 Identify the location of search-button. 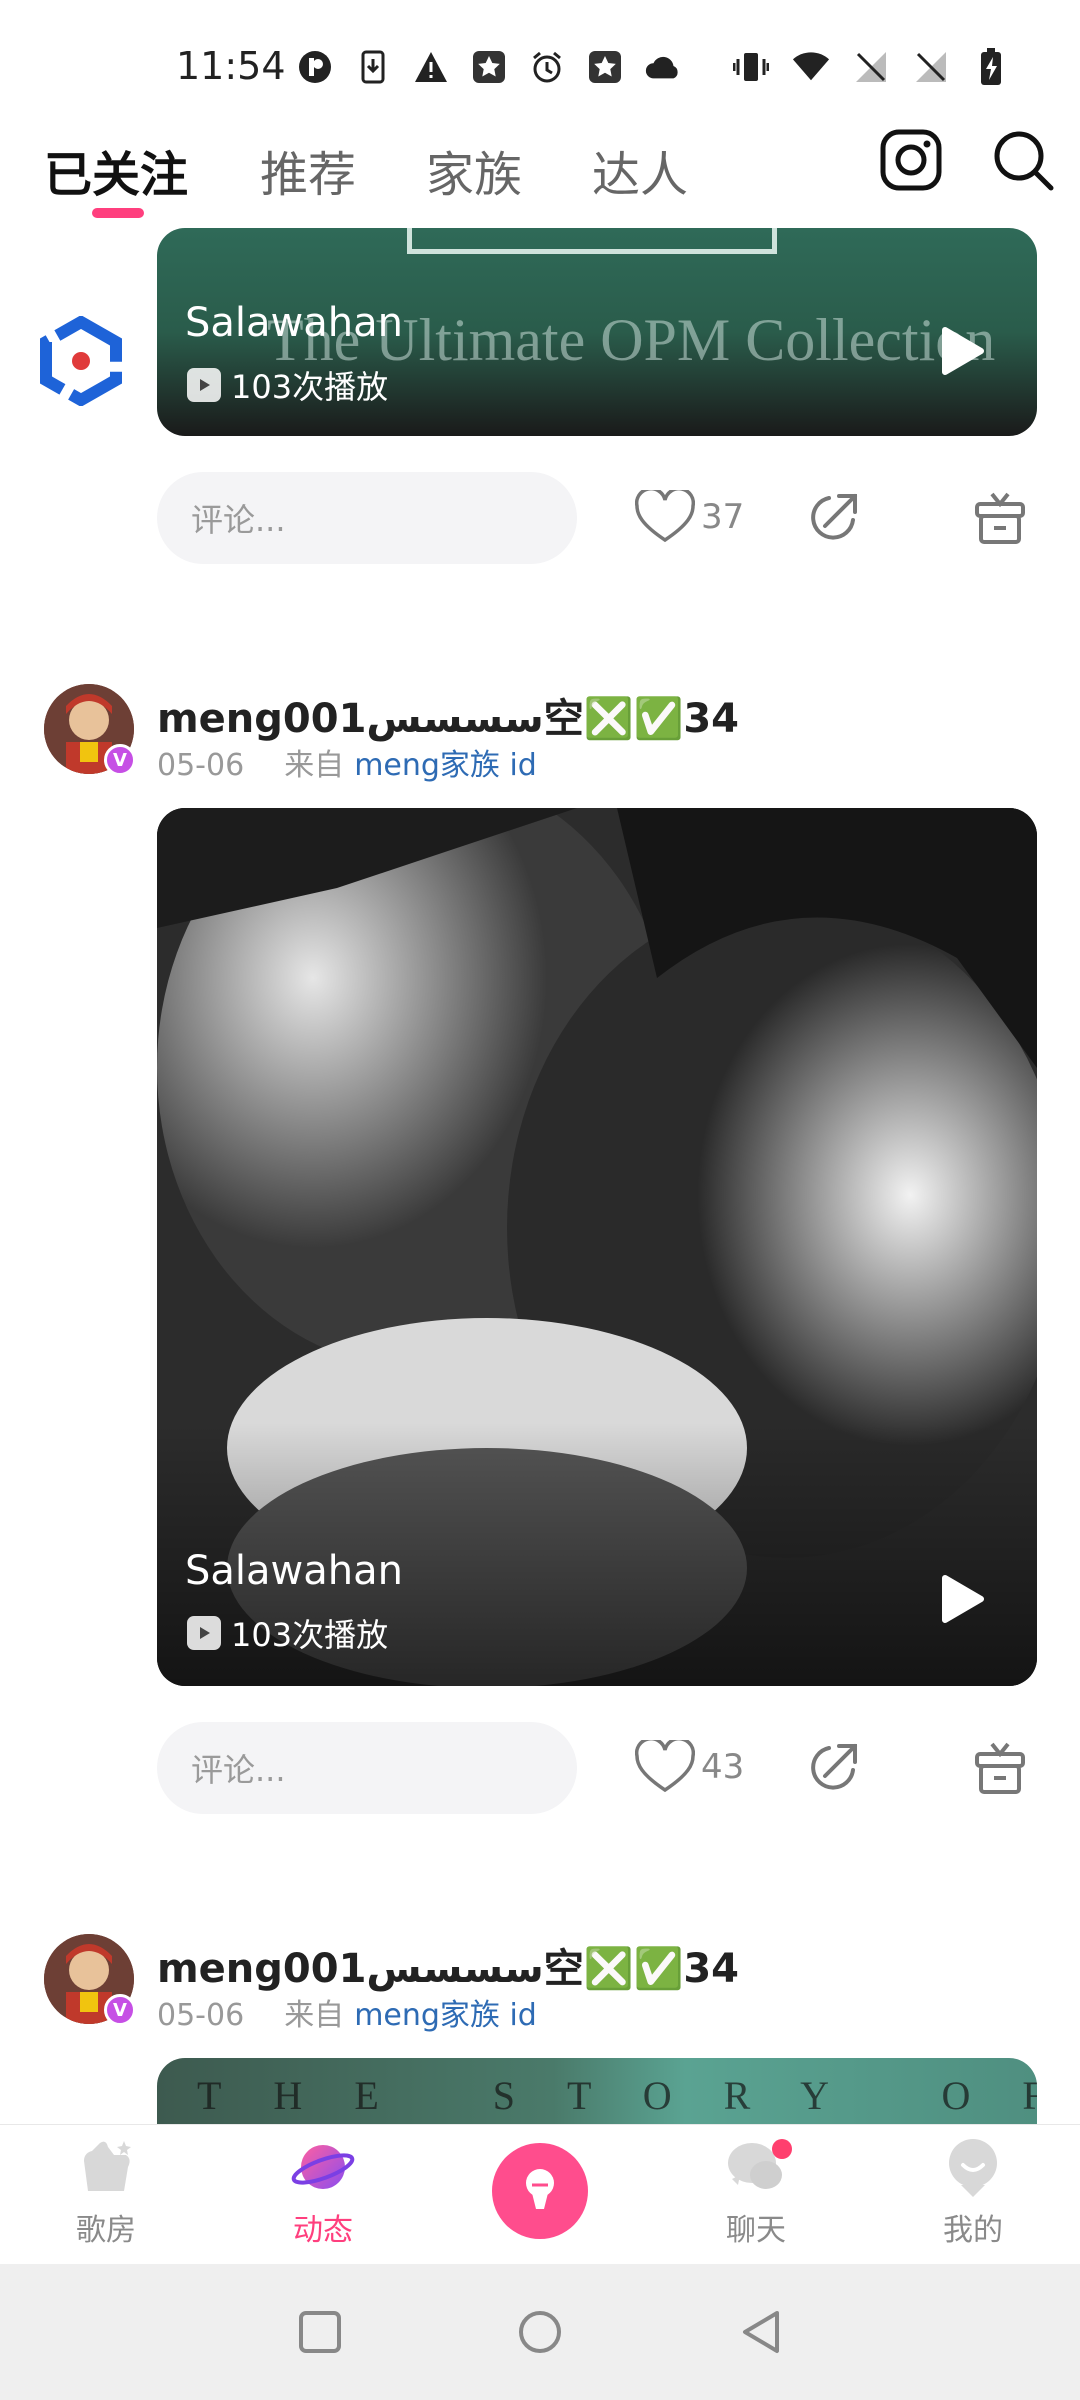
(1023, 160).